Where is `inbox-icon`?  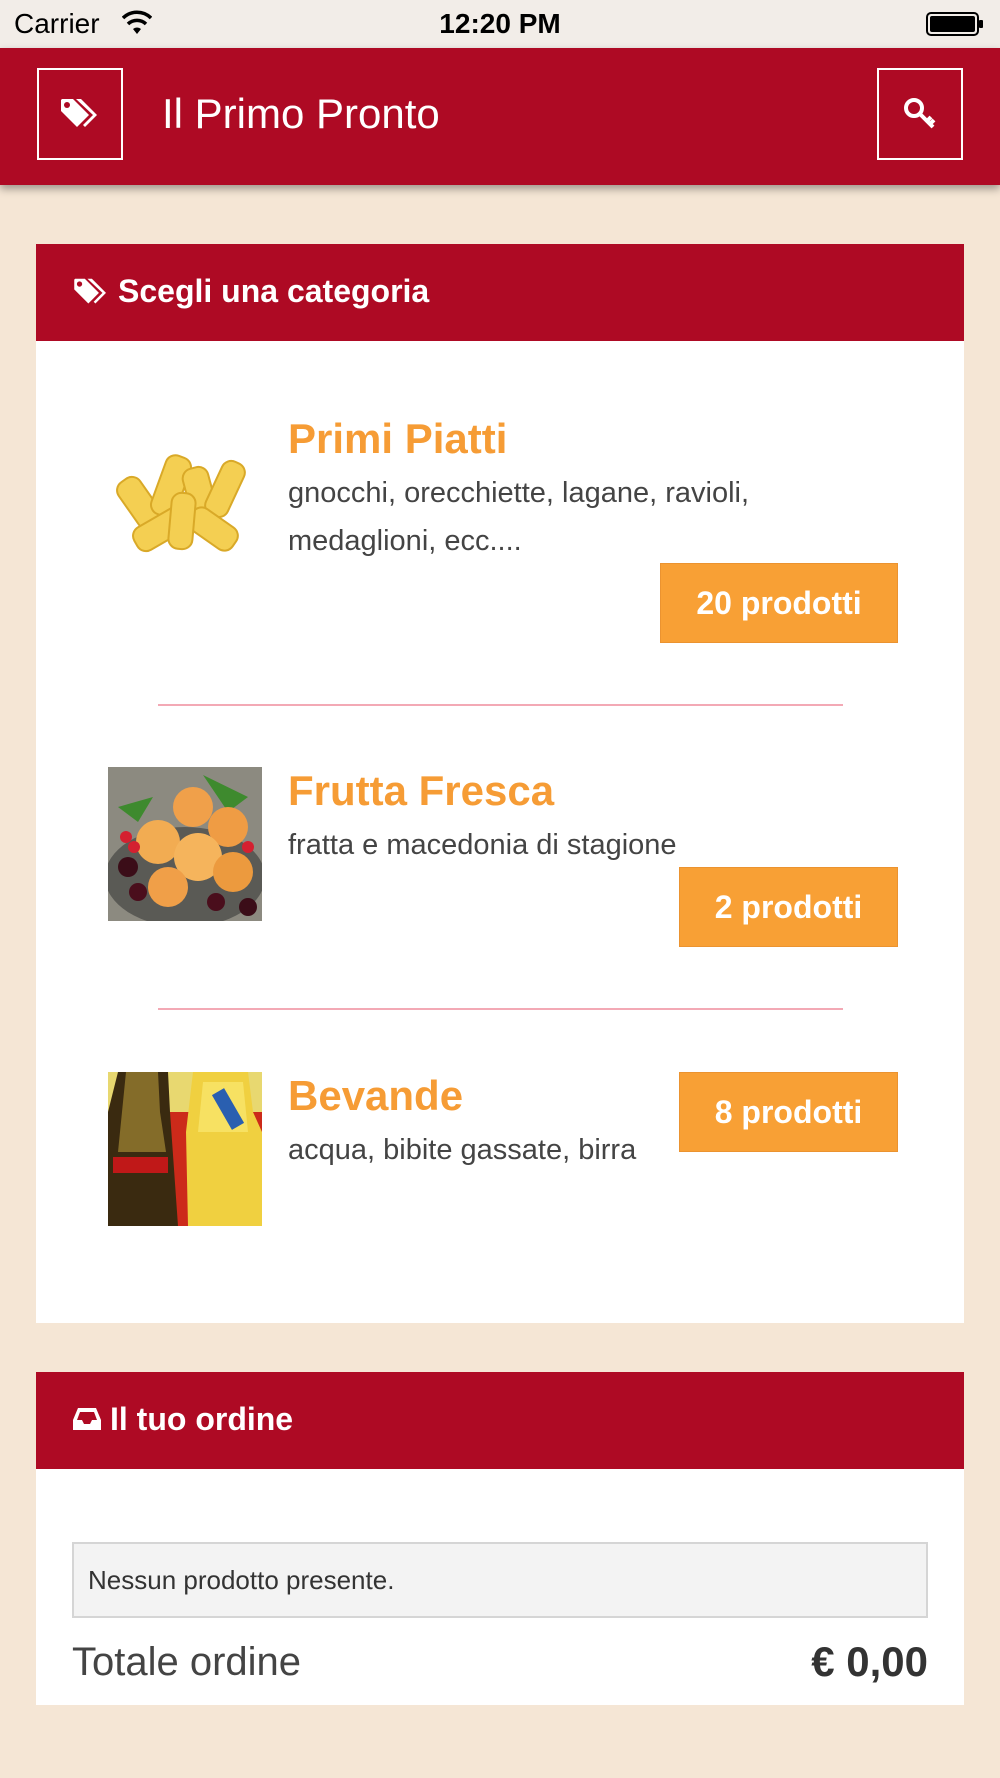
inbox-icon is located at coordinates (87, 1419).